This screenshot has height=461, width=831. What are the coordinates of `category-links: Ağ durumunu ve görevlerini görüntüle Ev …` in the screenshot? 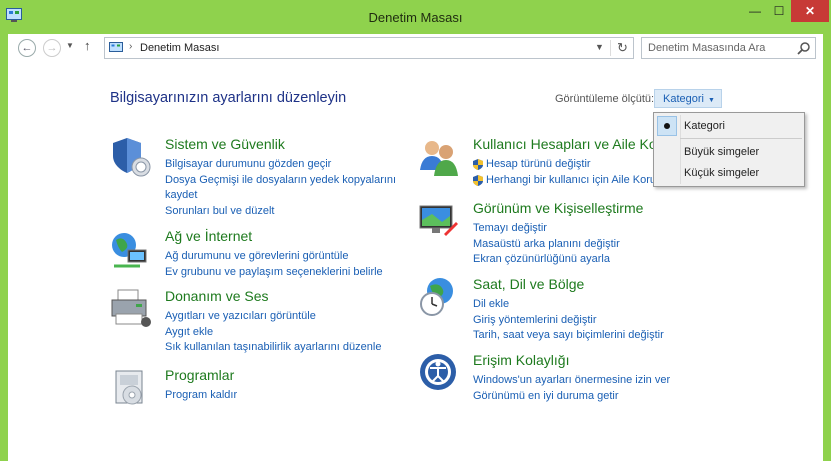 It's located at (274, 264).